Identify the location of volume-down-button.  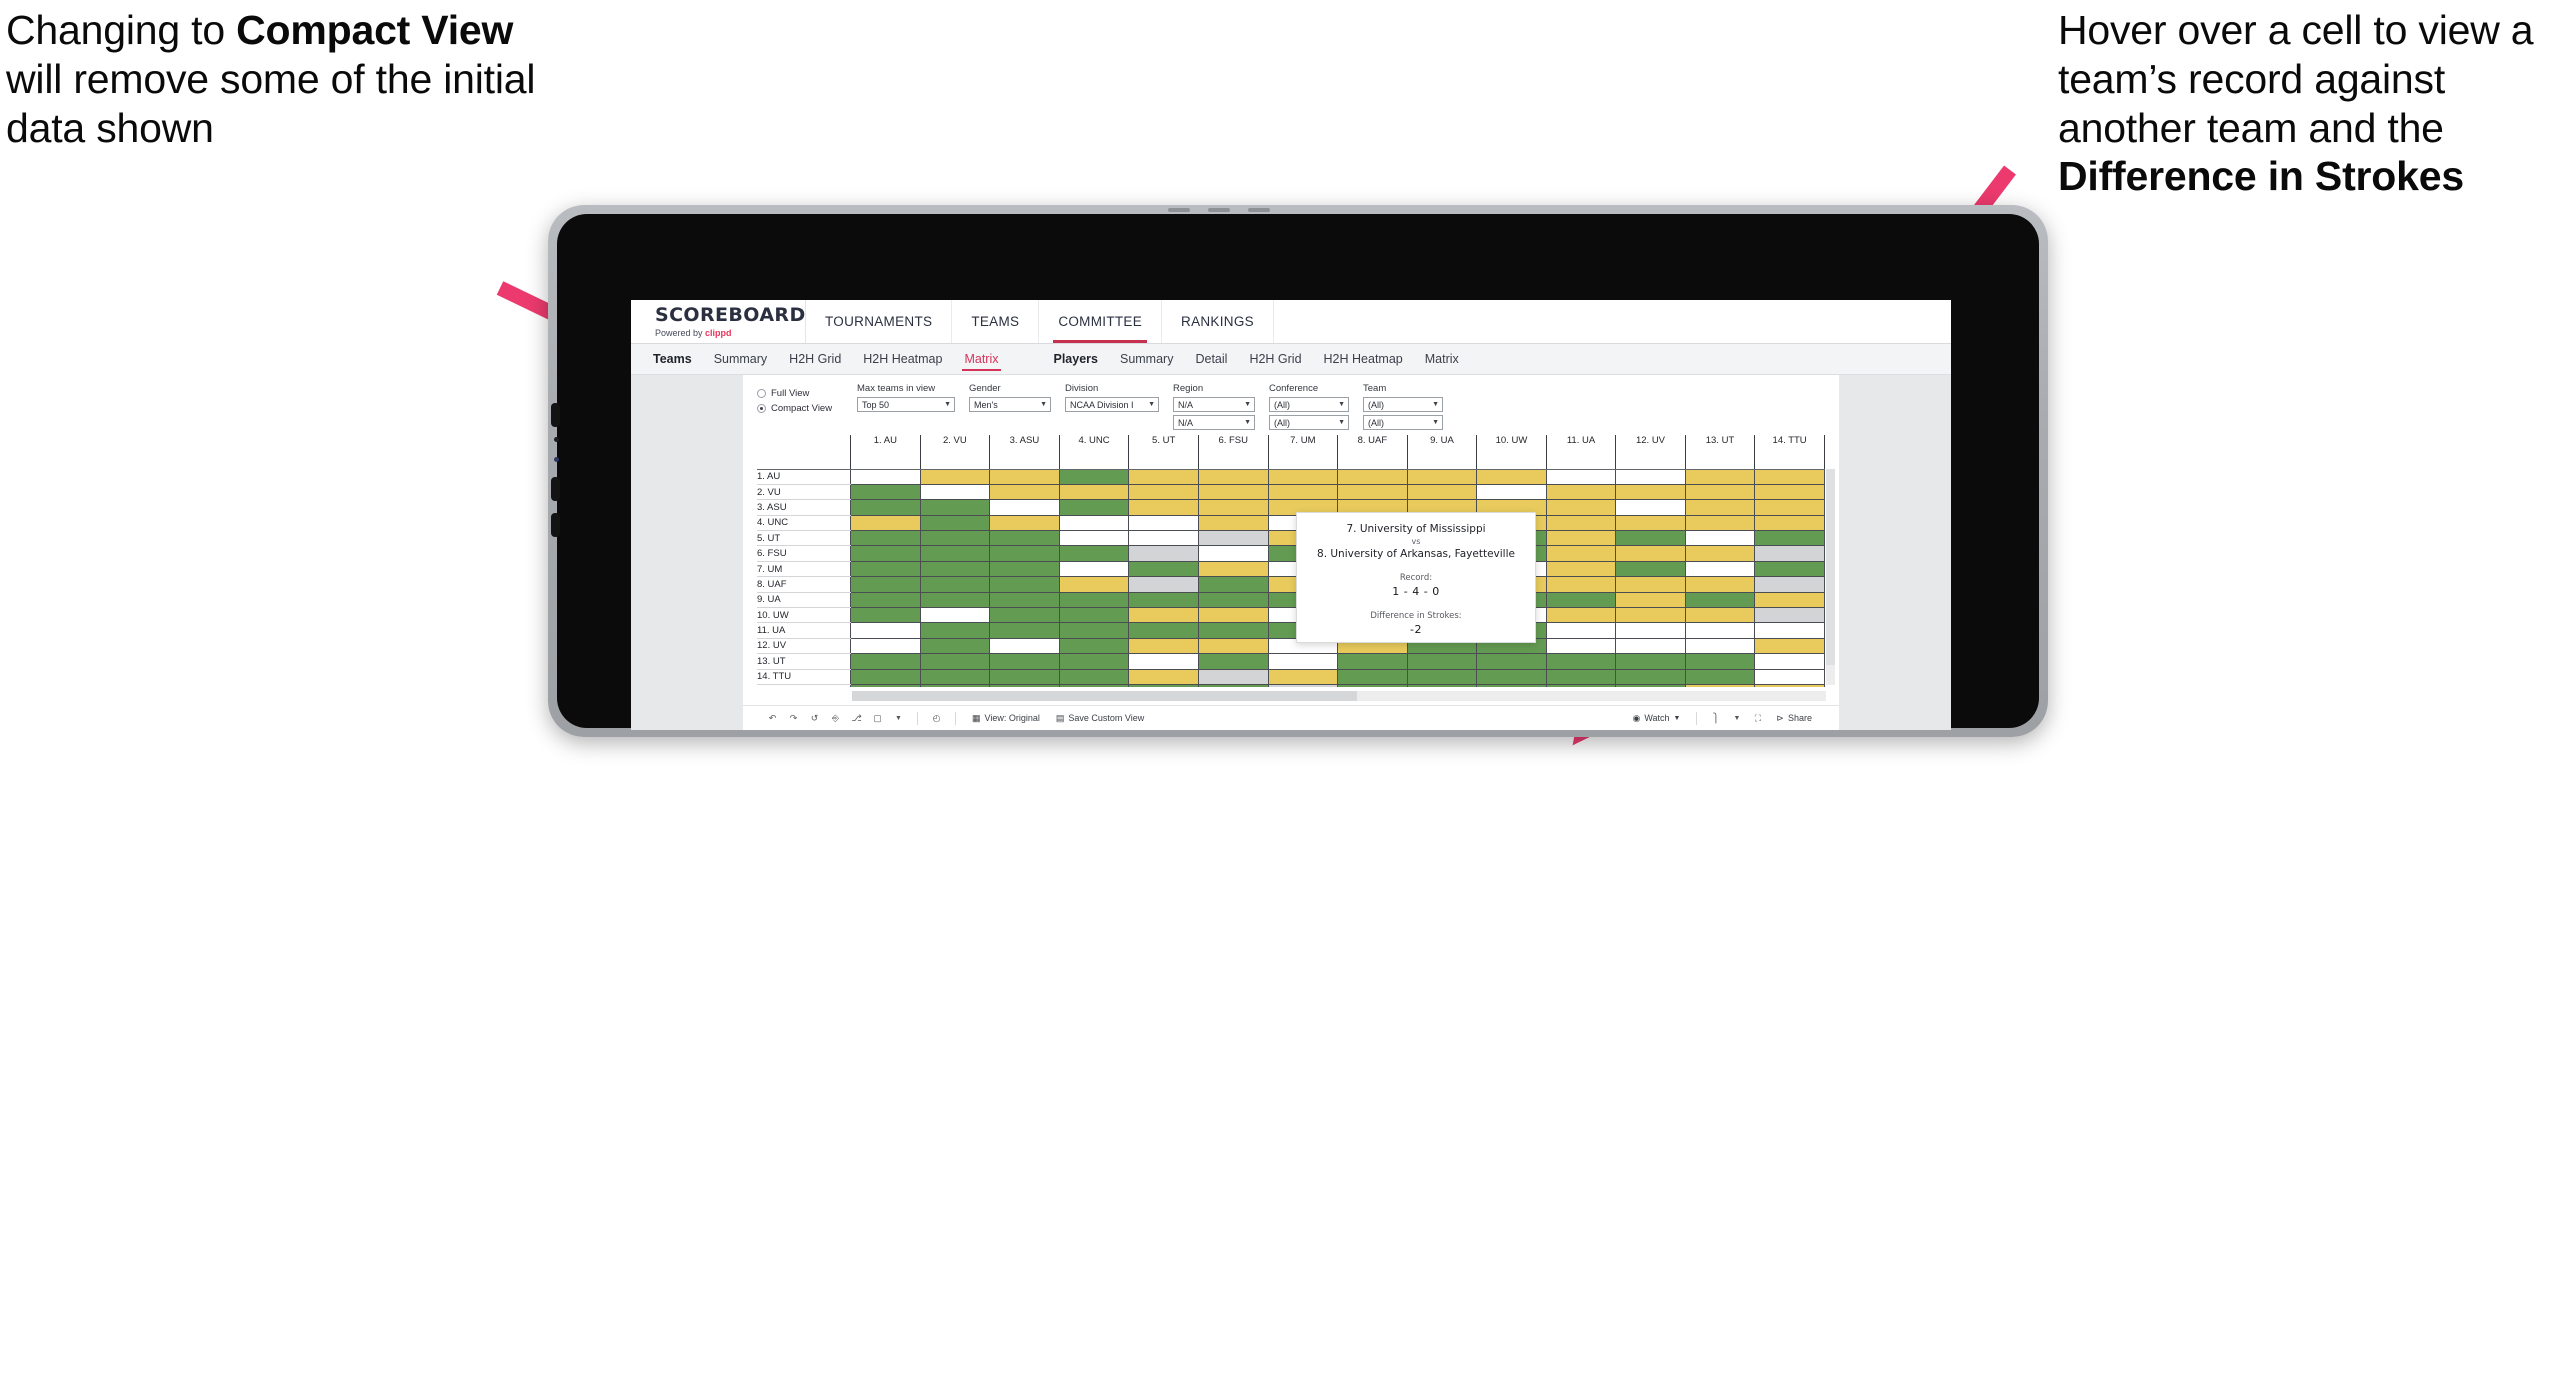
(555, 489).